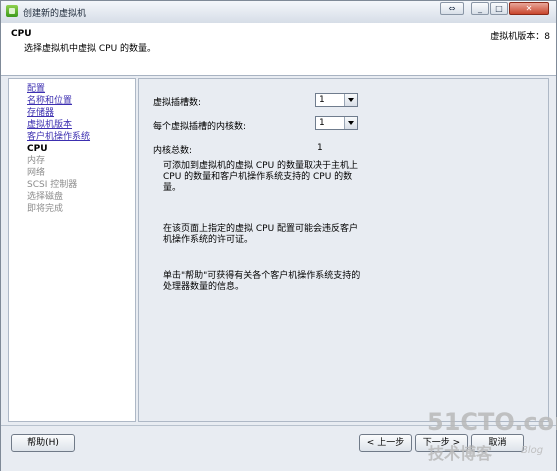  What do you see at coordinates (36, 161) in the screenshot?
I see `nav-item-memory: 内存` at bounding box center [36, 161].